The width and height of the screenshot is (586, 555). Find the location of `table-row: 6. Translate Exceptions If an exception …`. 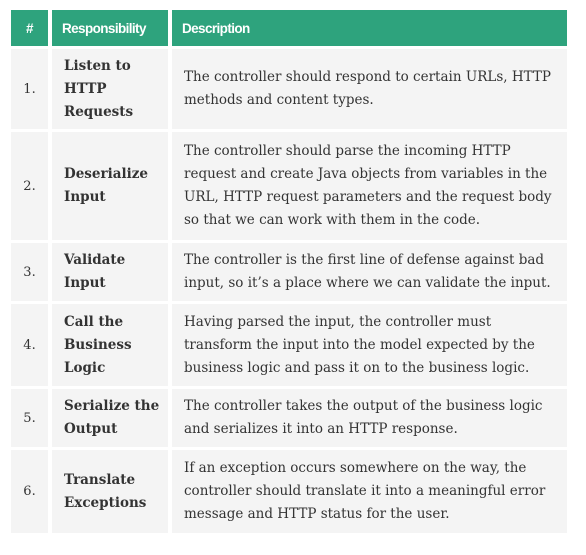

table-row: 6. Translate Exceptions If an exception … is located at coordinates (289, 491).